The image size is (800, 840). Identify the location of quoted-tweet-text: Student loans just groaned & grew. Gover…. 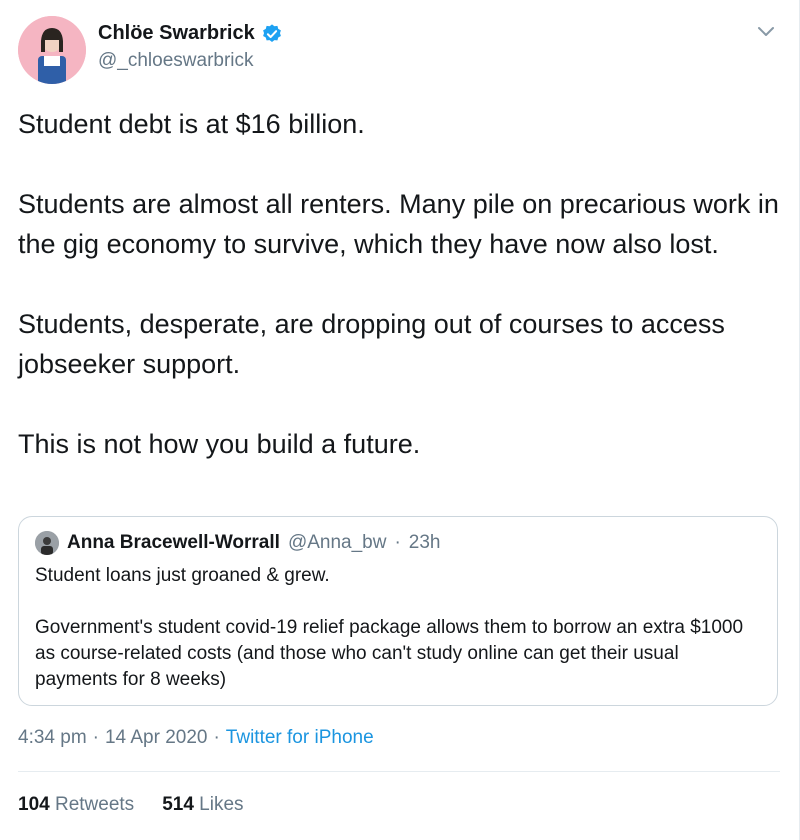
(398, 628).